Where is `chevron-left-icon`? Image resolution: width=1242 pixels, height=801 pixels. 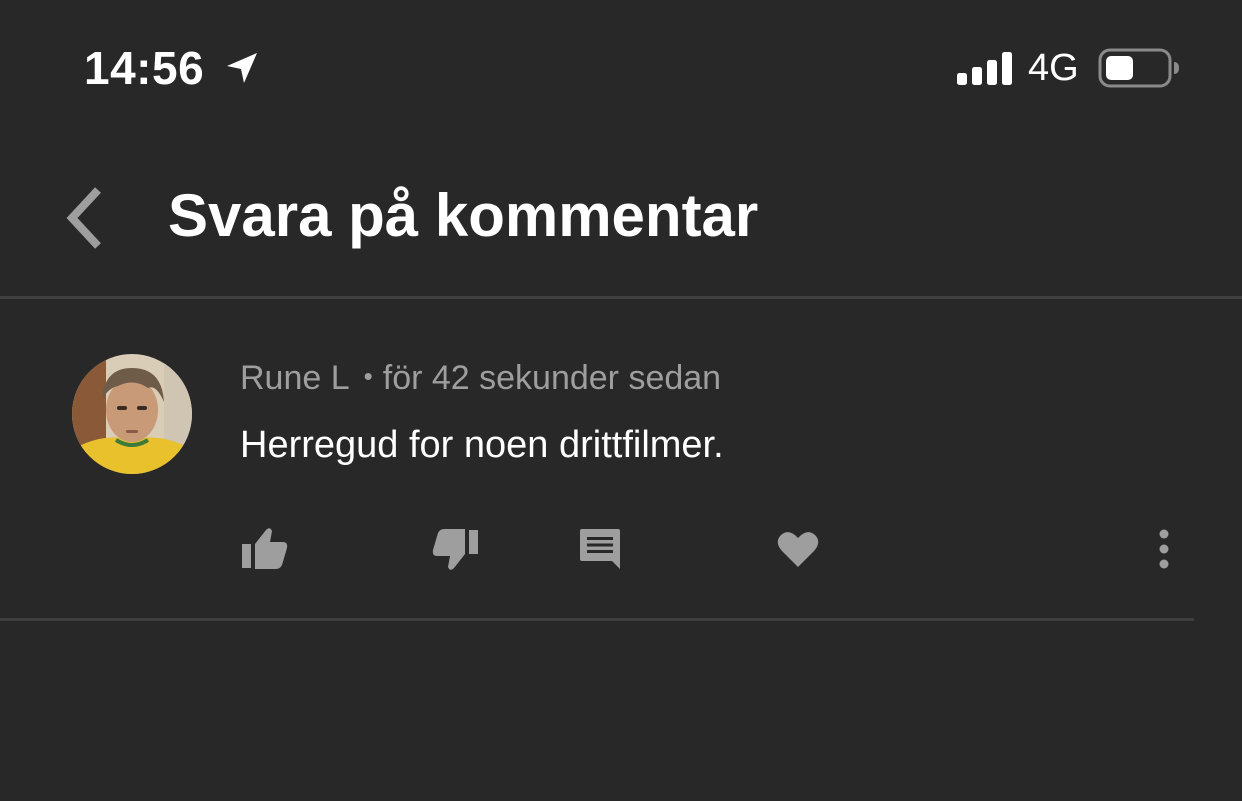
chevron-left-icon is located at coordinates (83, 218).